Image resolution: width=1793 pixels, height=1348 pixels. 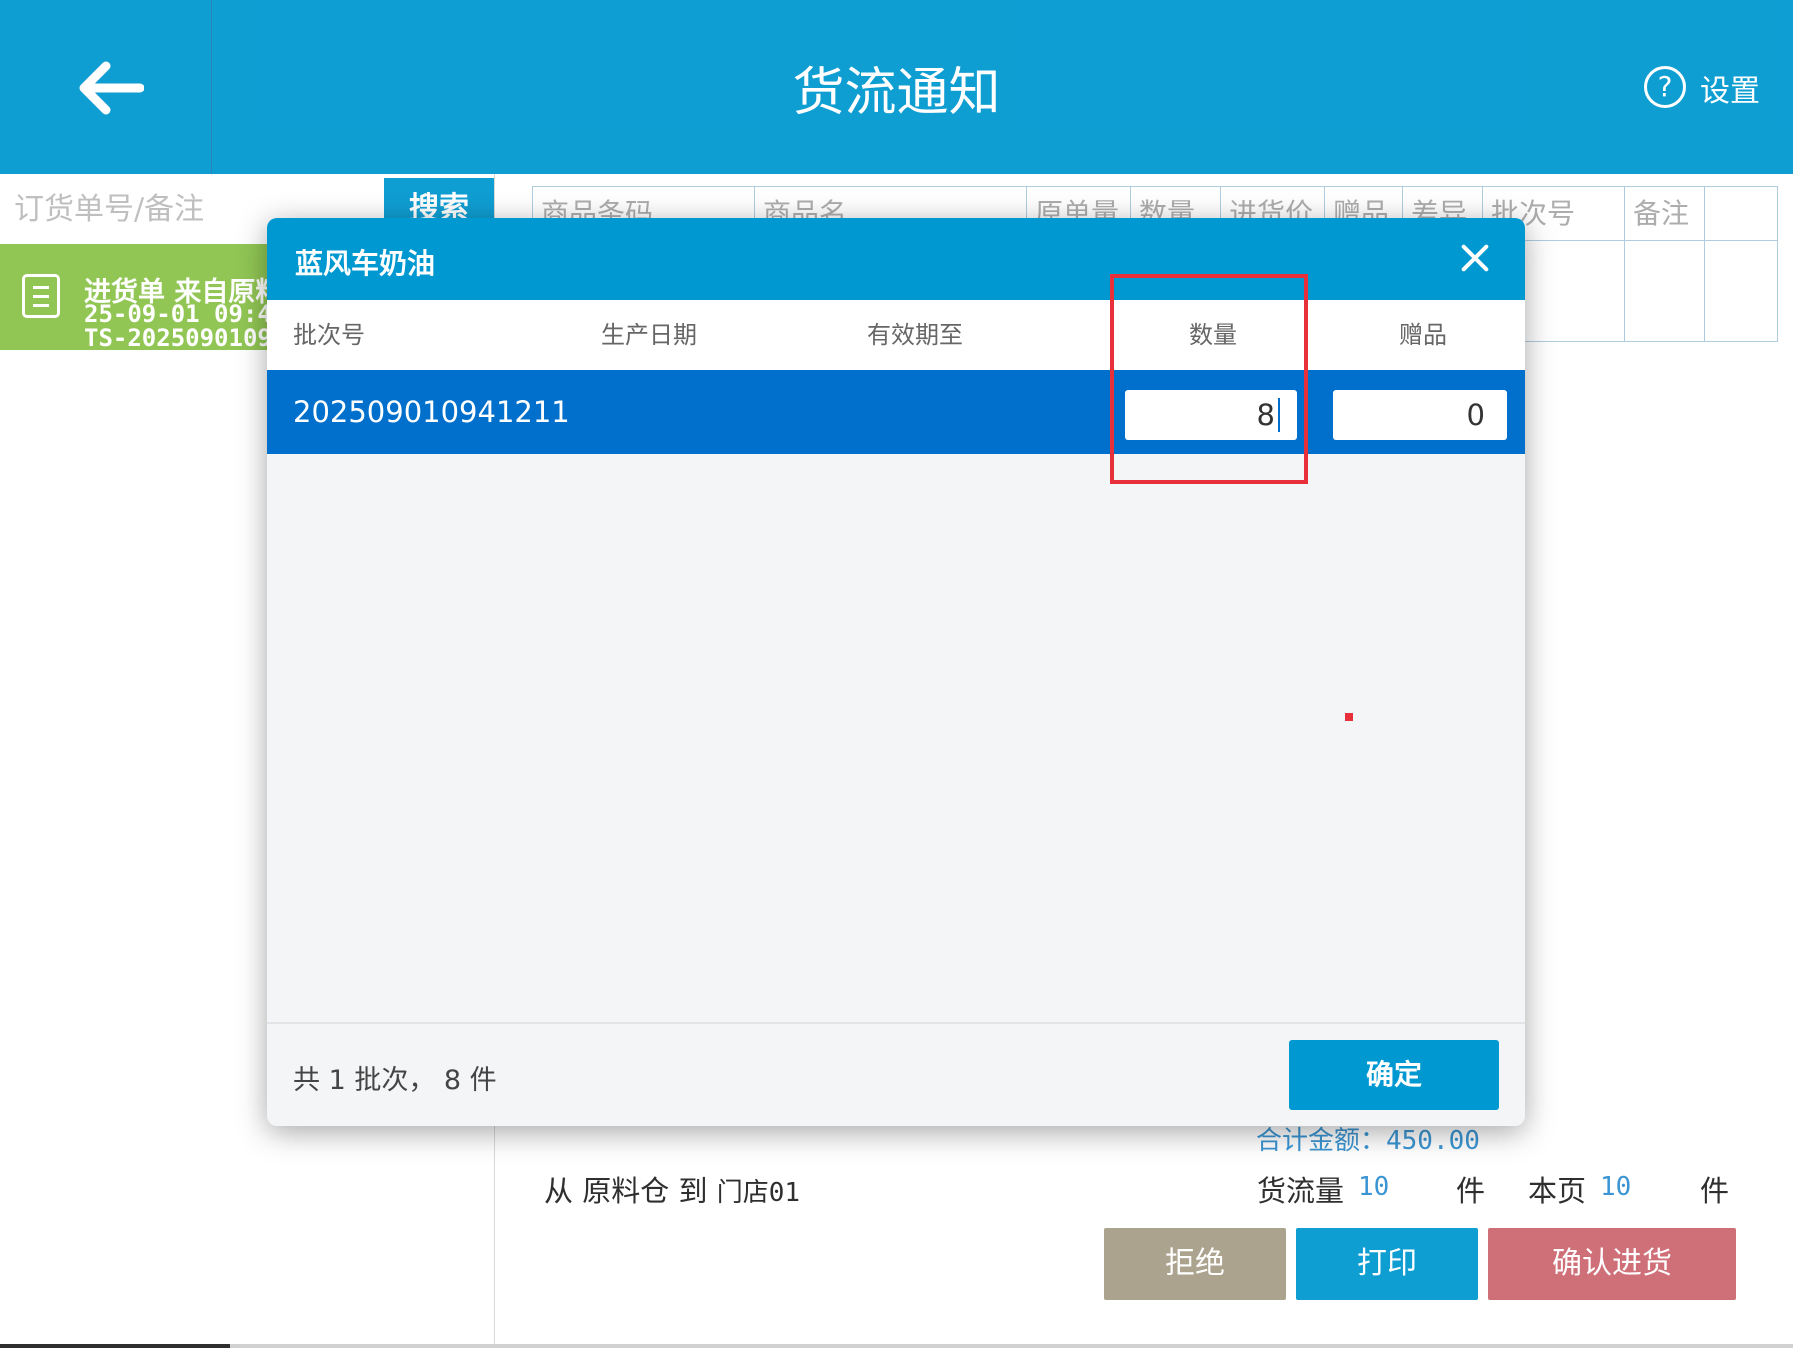 I want to click on dialog-table-header: 批次号 生产日期 有效期至 数量 赠品, so click(x=896, y=335).